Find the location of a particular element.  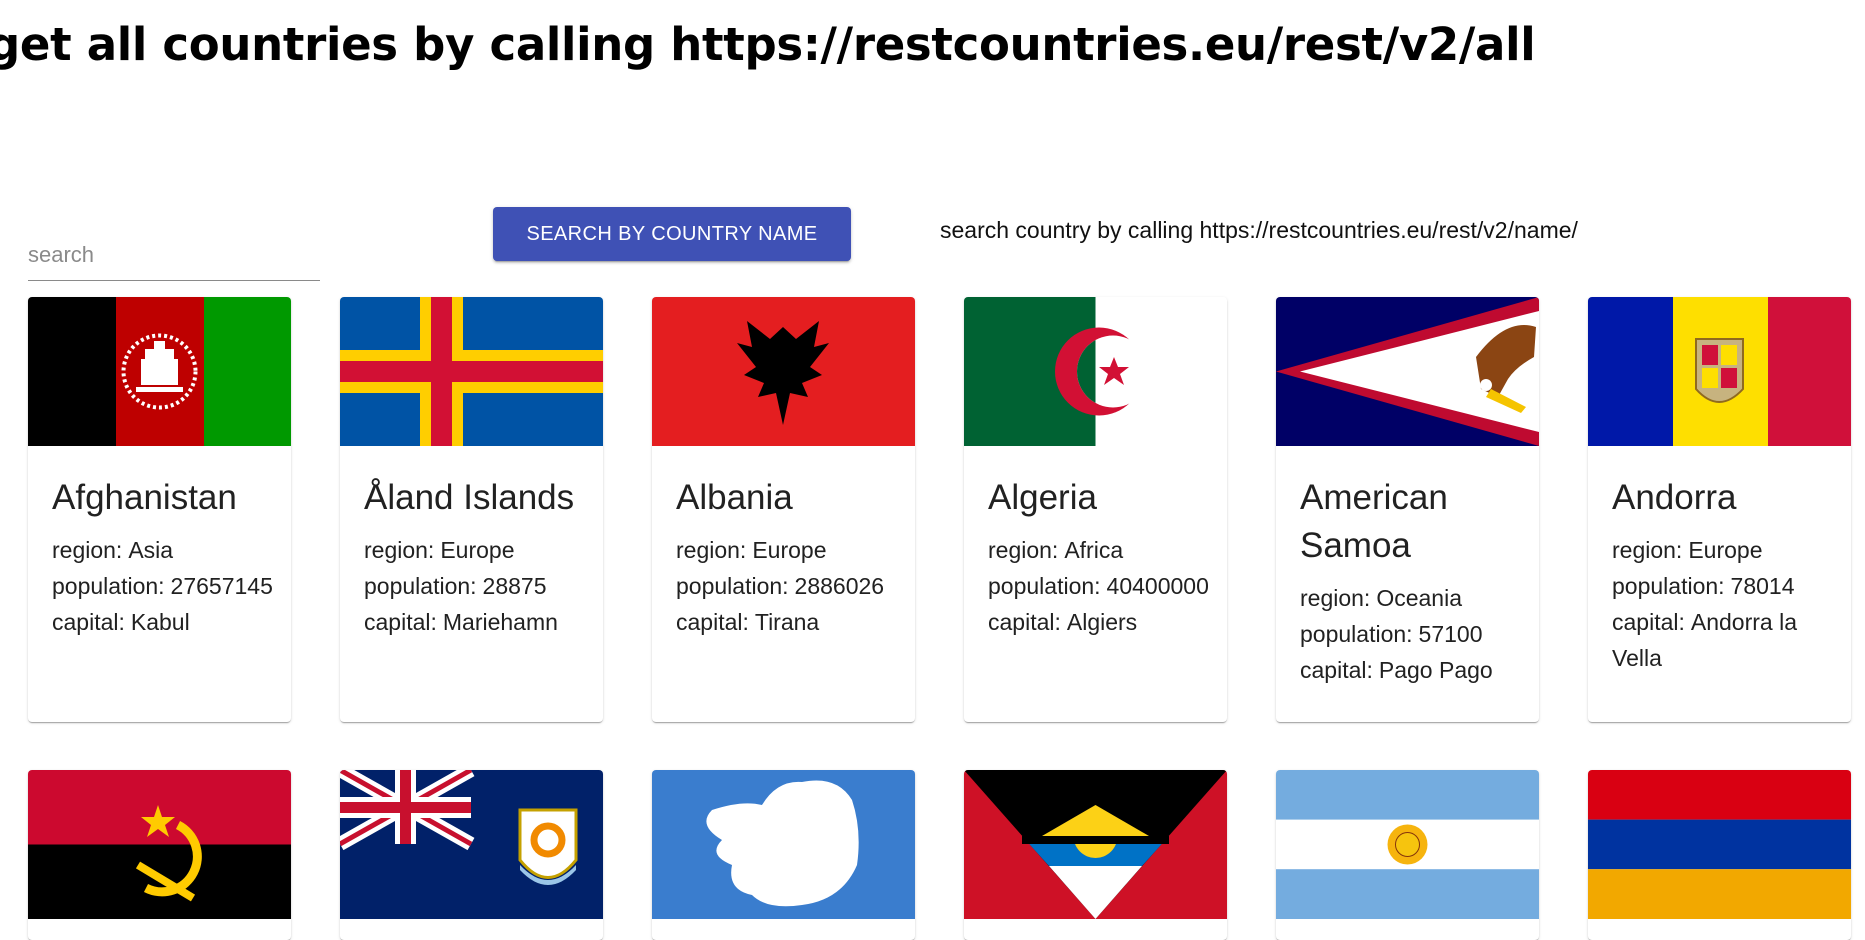

search-field is located at coordinates (174, 255).